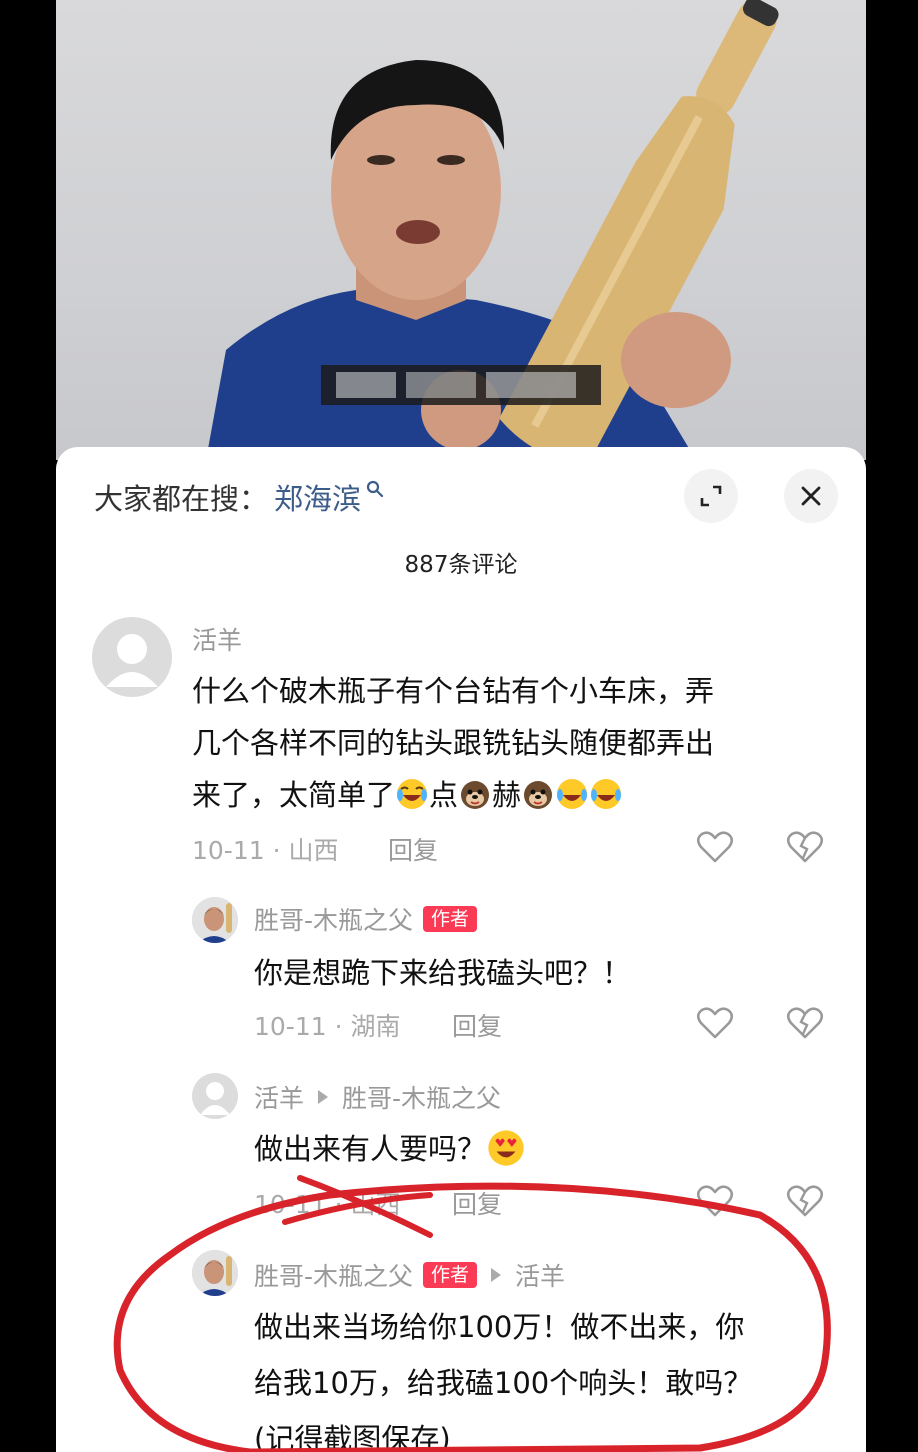 Image resolution: width=918 pixels, height=1452 pixels. I want to click on search-icon, so click(375, 489).